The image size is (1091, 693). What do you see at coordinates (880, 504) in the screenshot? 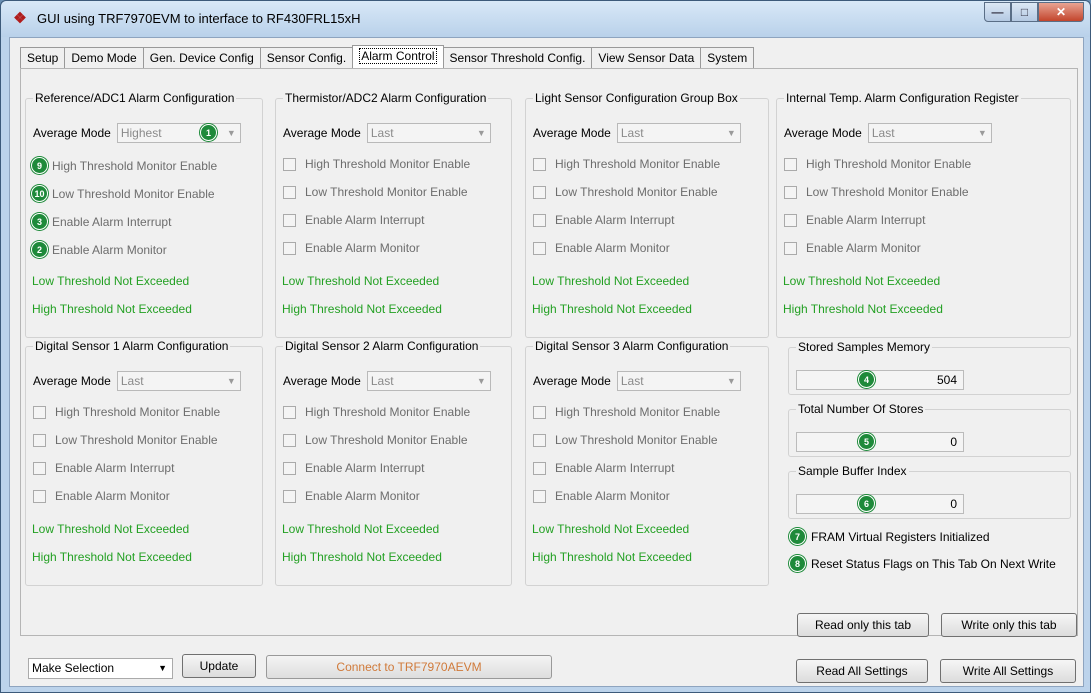
I see `sample-buffer-field: 0` at bounding box center [880, 504].